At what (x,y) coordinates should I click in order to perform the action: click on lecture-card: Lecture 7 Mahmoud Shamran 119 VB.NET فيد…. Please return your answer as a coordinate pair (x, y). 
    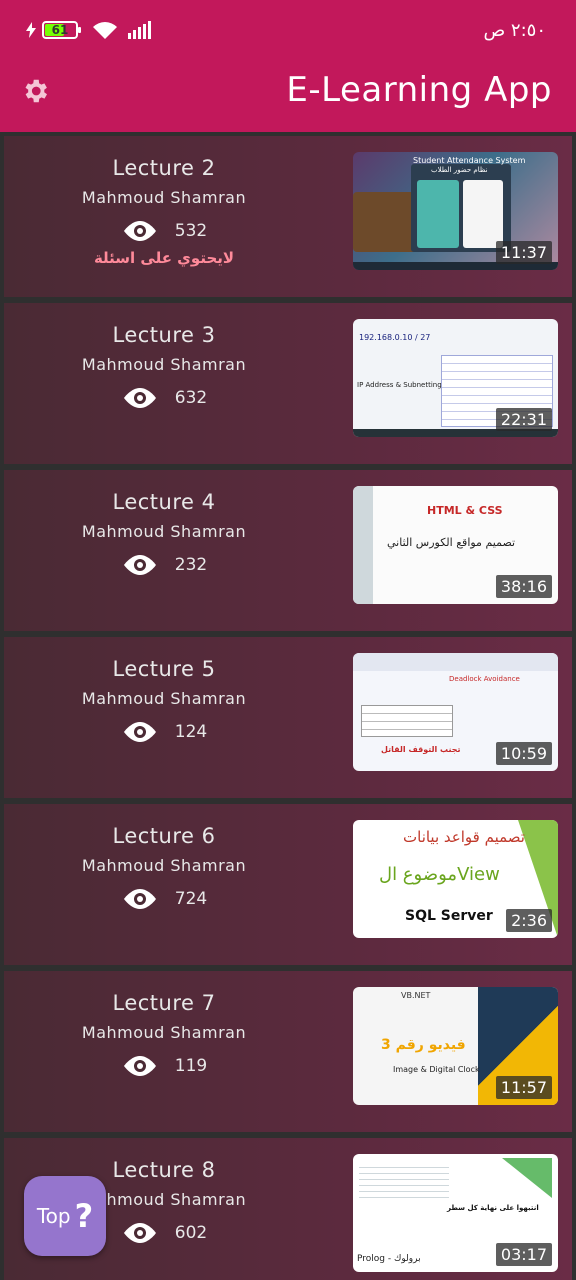
    Looking at the image, I should click on (288, 1051).